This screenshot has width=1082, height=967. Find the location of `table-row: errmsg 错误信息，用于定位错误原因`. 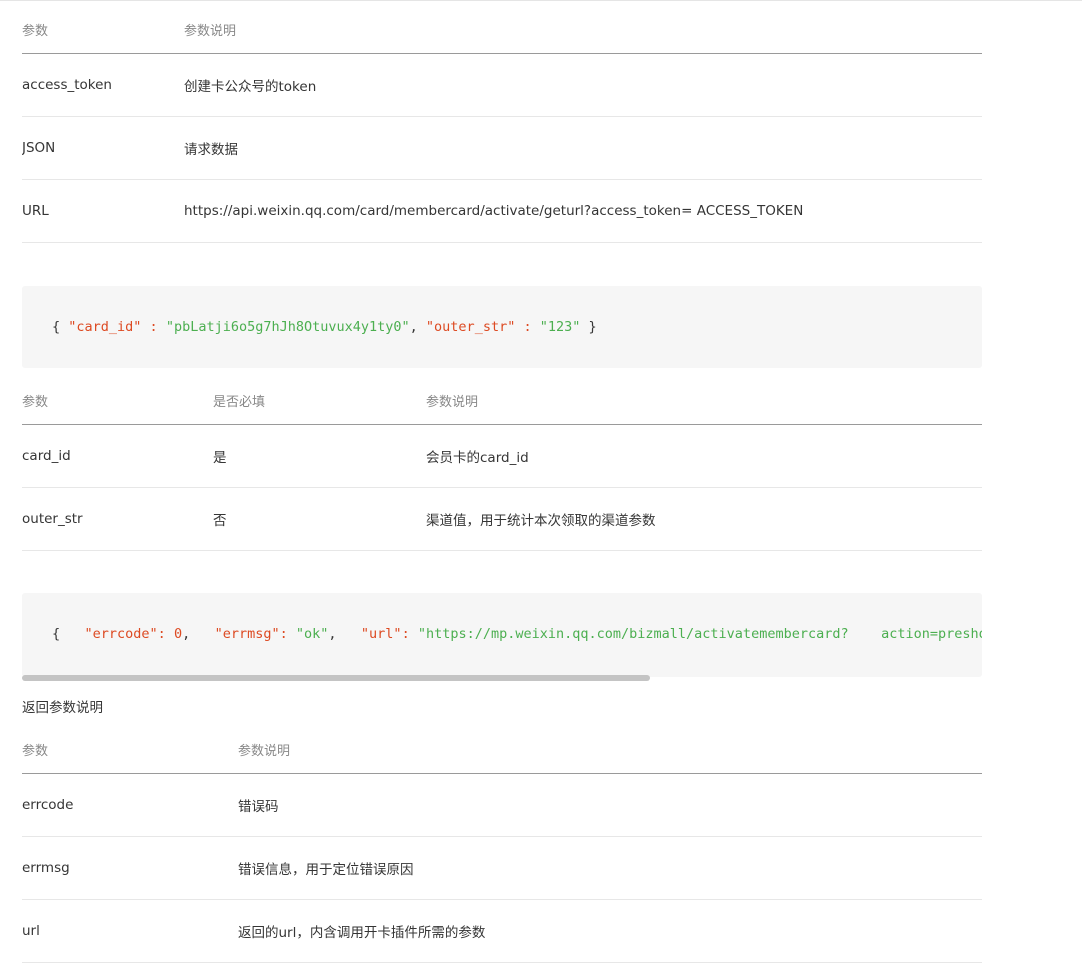

table-row: errmsg 错误信息，用于定位错误原因 is located at coordinates (502, 868).